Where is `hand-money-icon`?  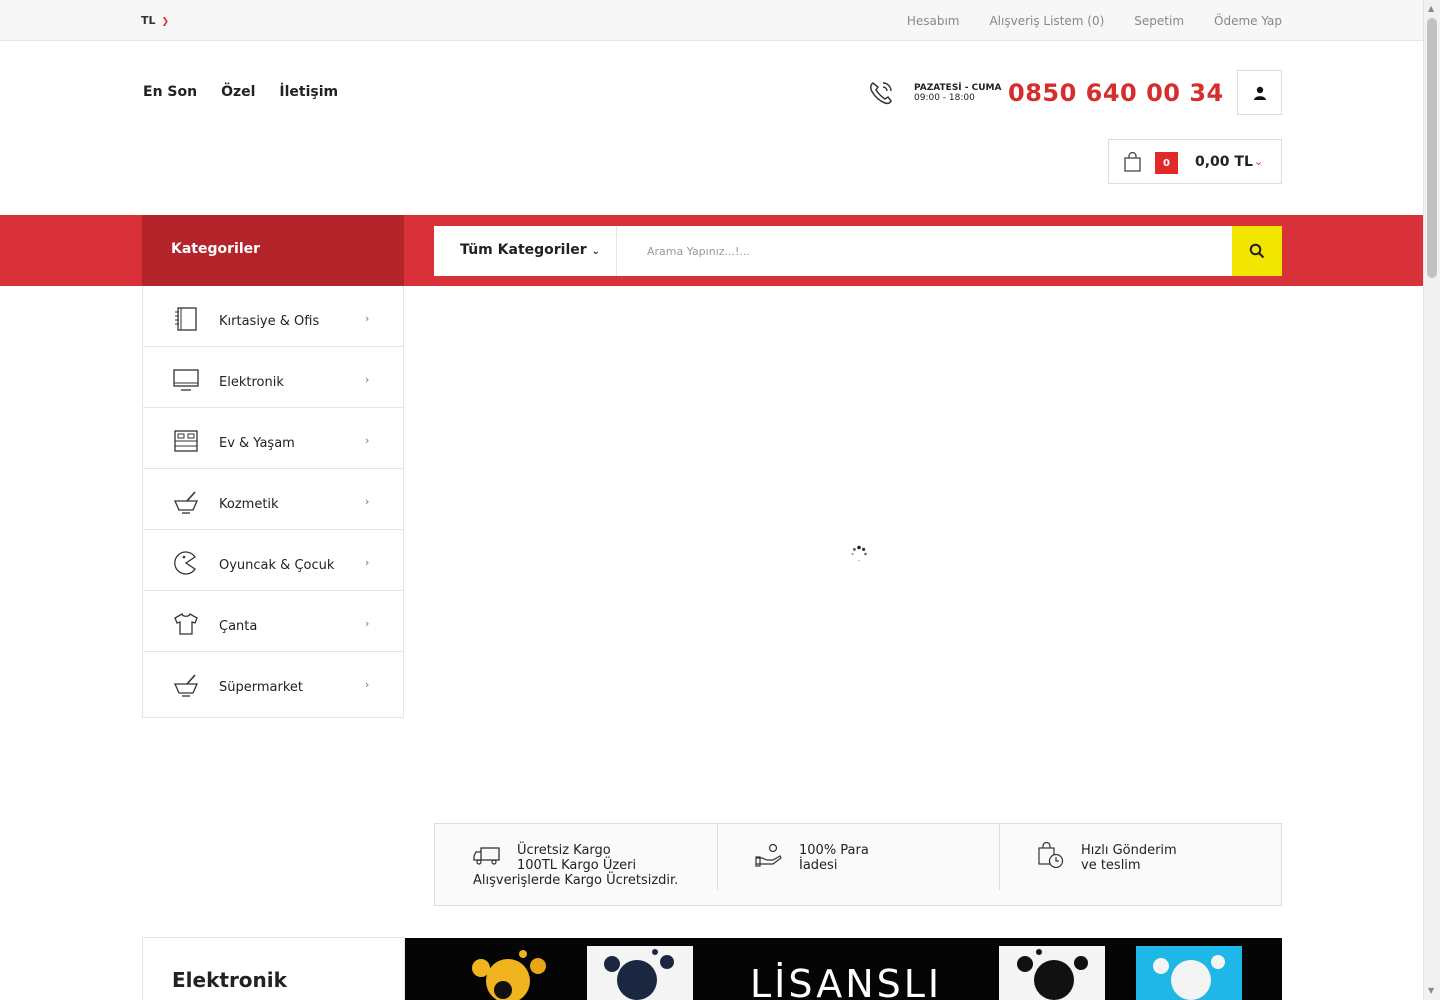
hand-money-icon is located at coordinates (768, 855).